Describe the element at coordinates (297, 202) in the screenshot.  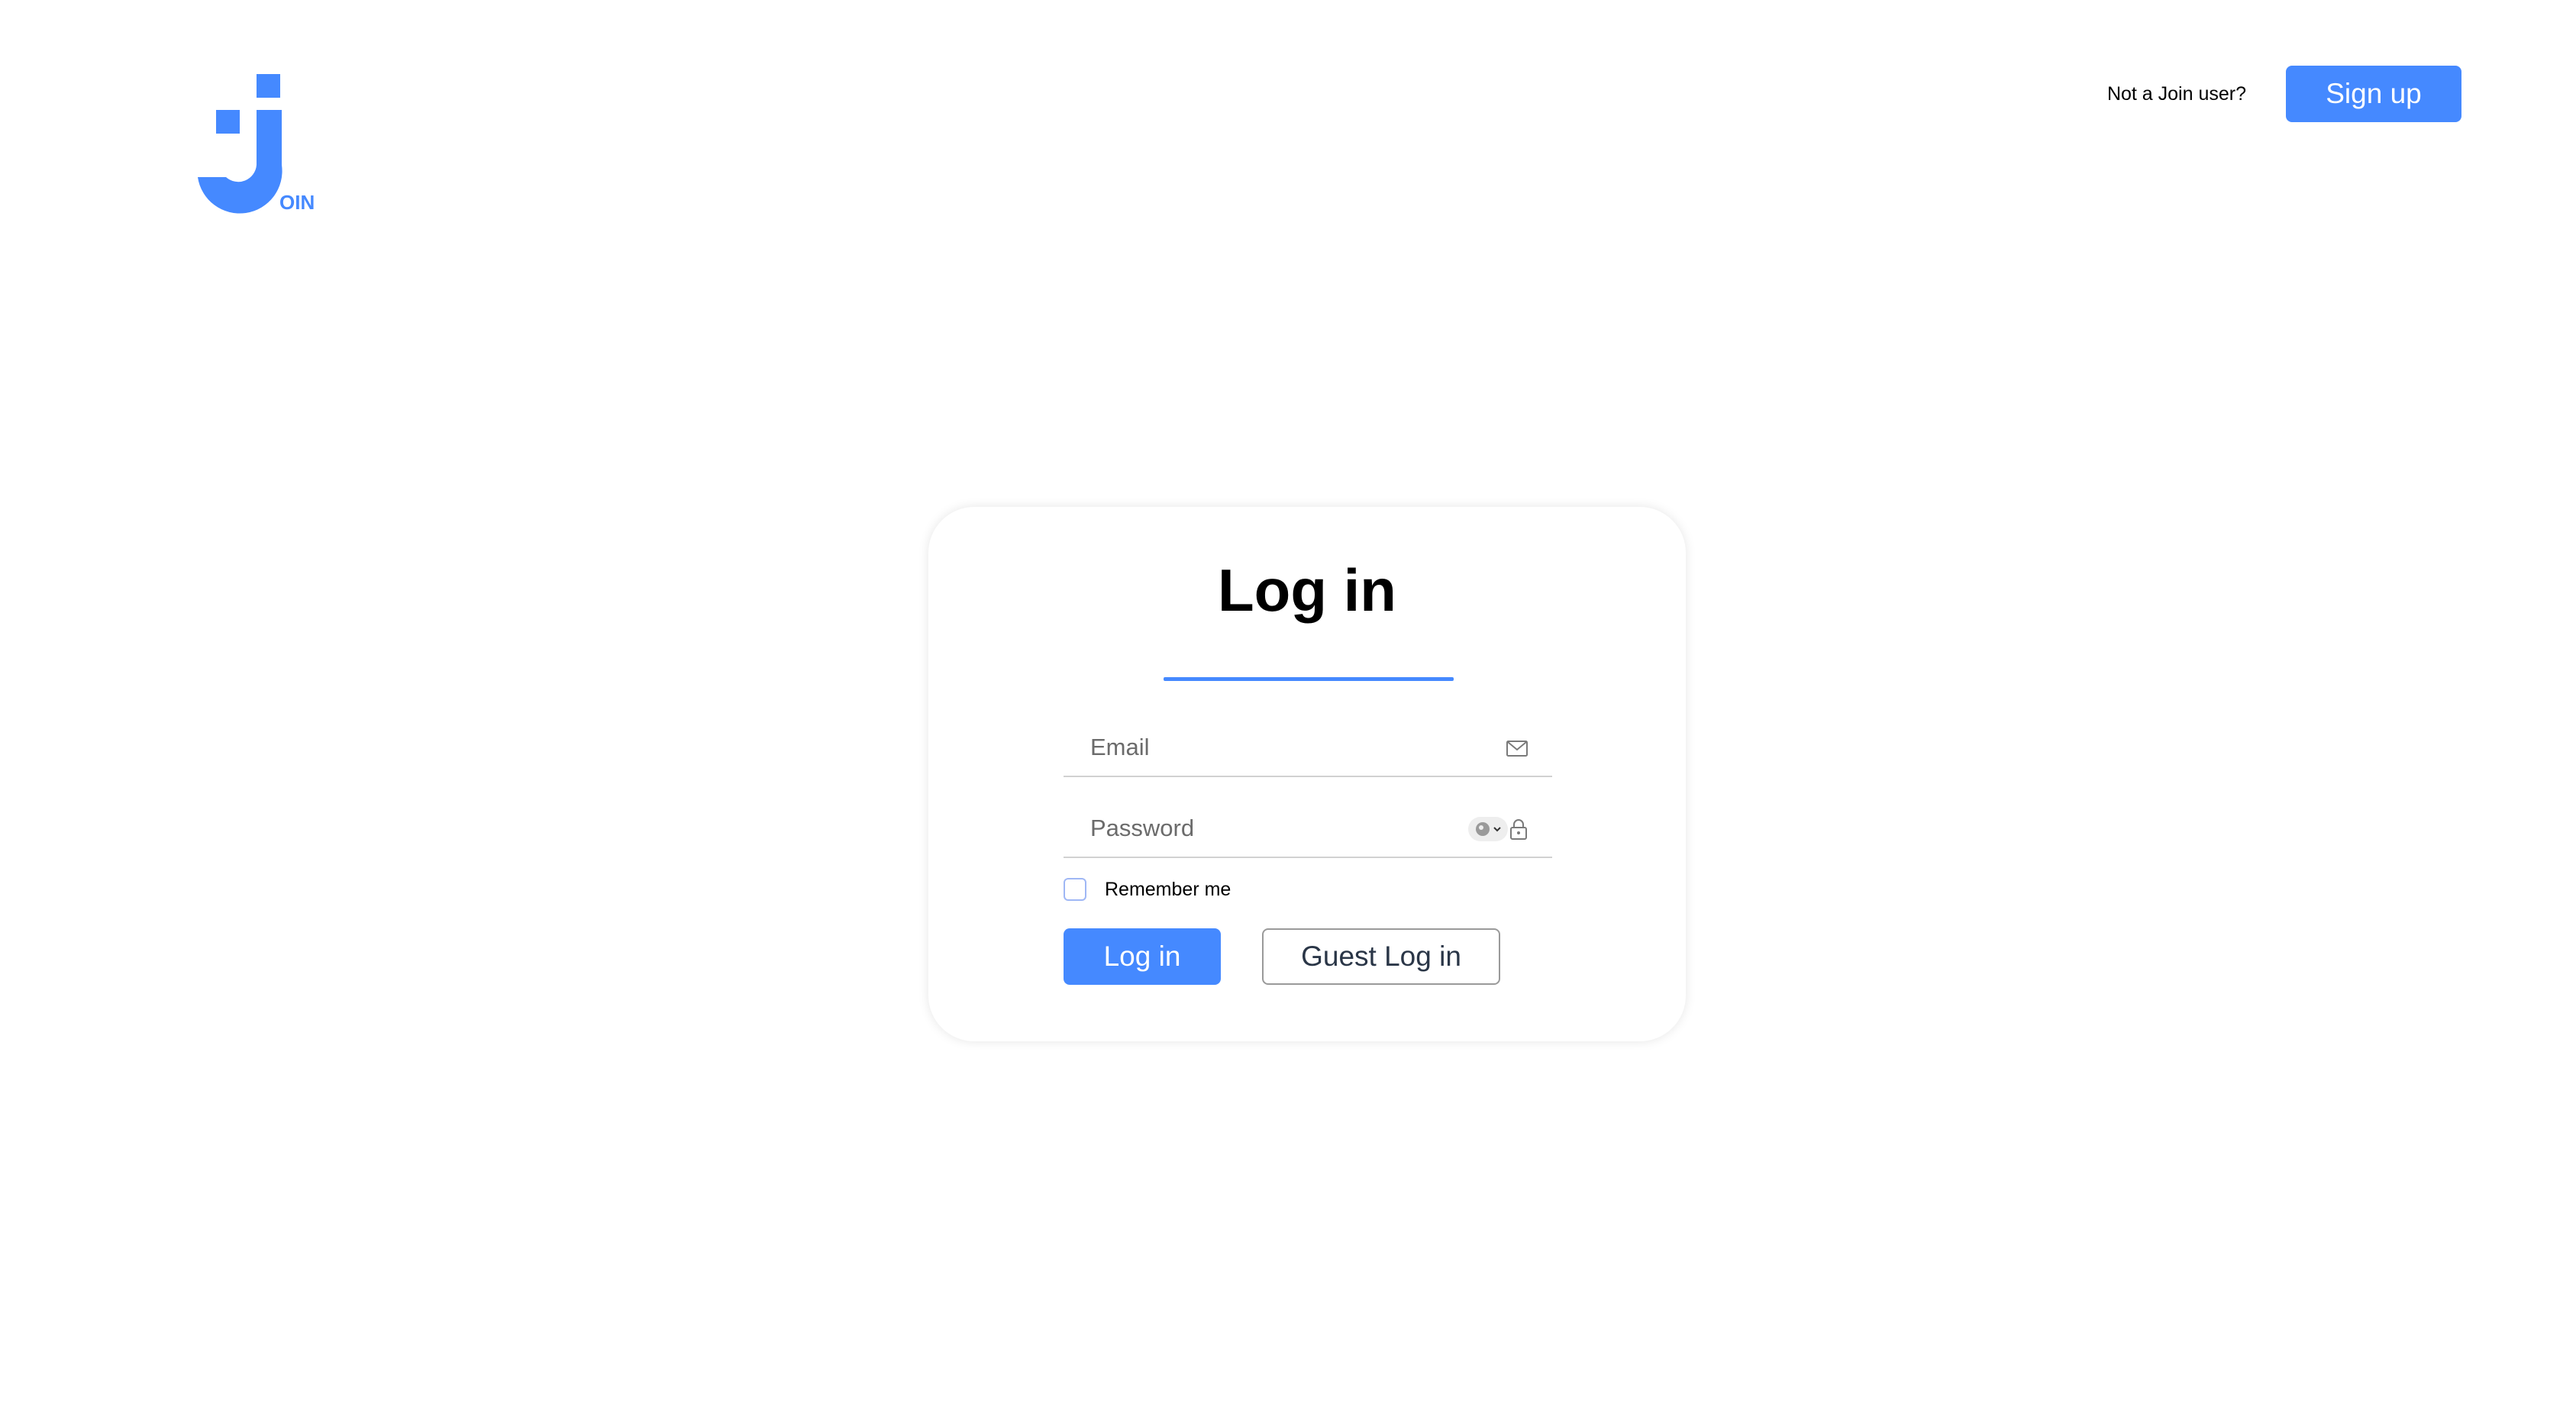
I see `logo-text: OIN` at that location.